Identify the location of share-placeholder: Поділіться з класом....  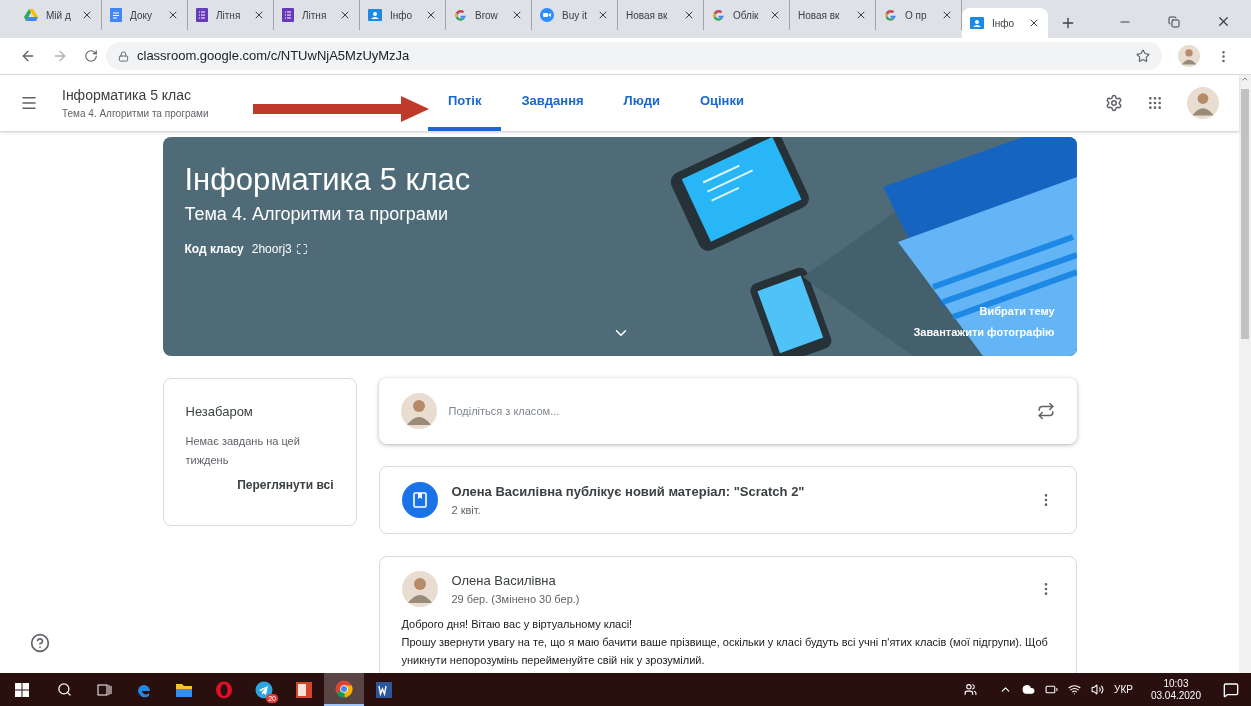
(504, 411).